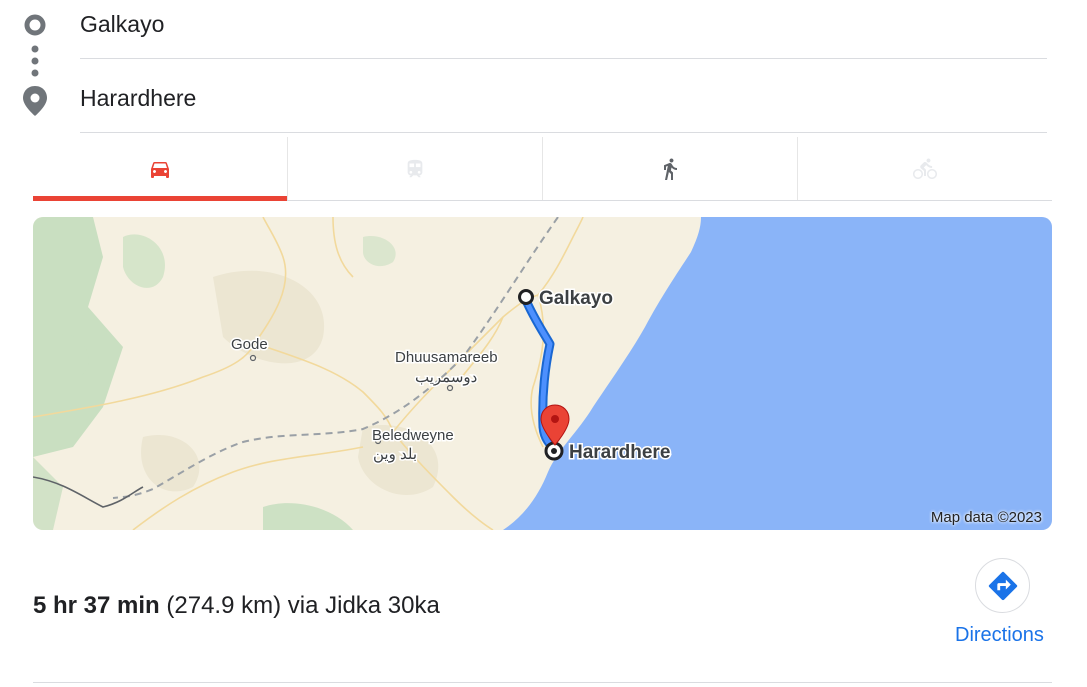  I want to click on bicycle-icon, so click(925, 168).